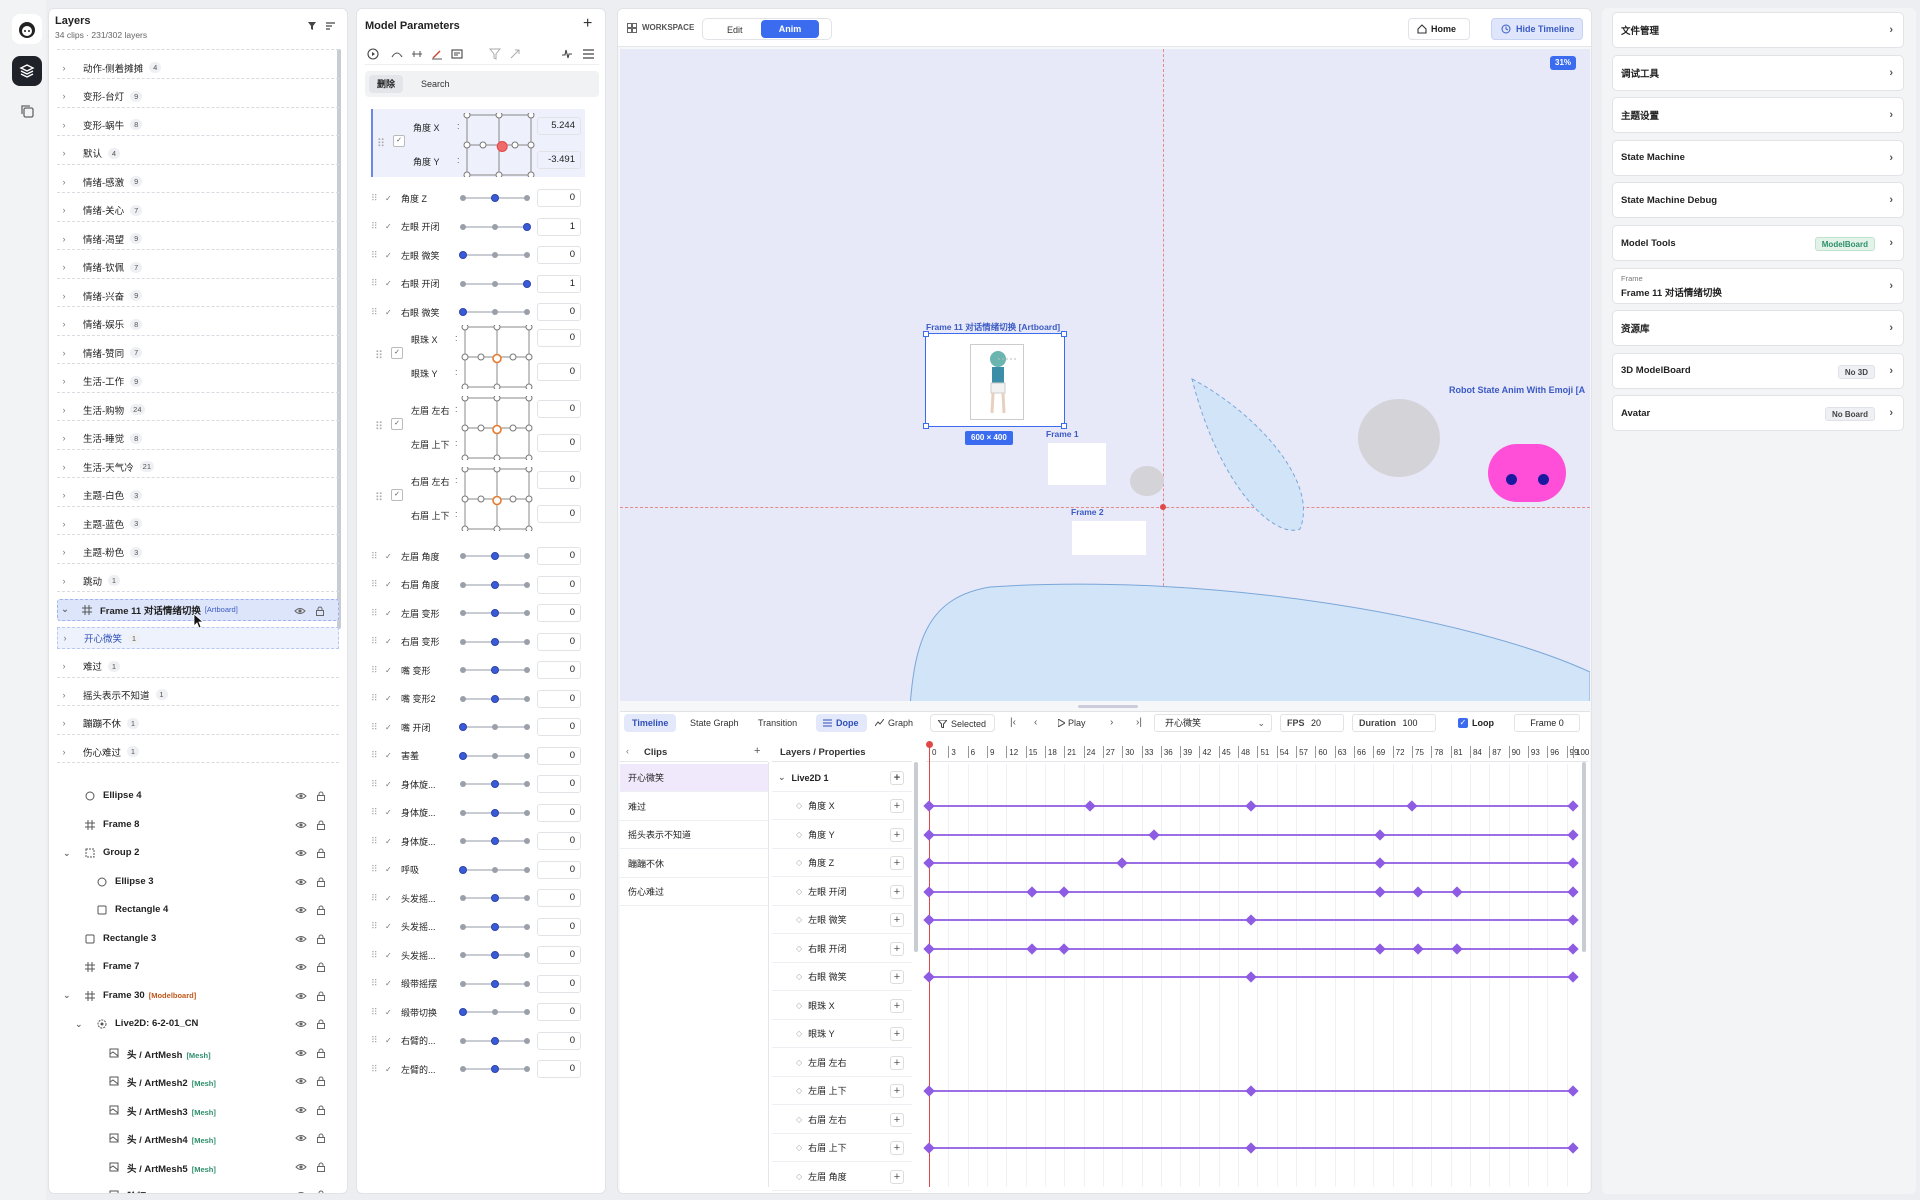  What do you see at coordinates (27, 29) in the screenshot?
I see `avatar` at bounding box center [27, 29].